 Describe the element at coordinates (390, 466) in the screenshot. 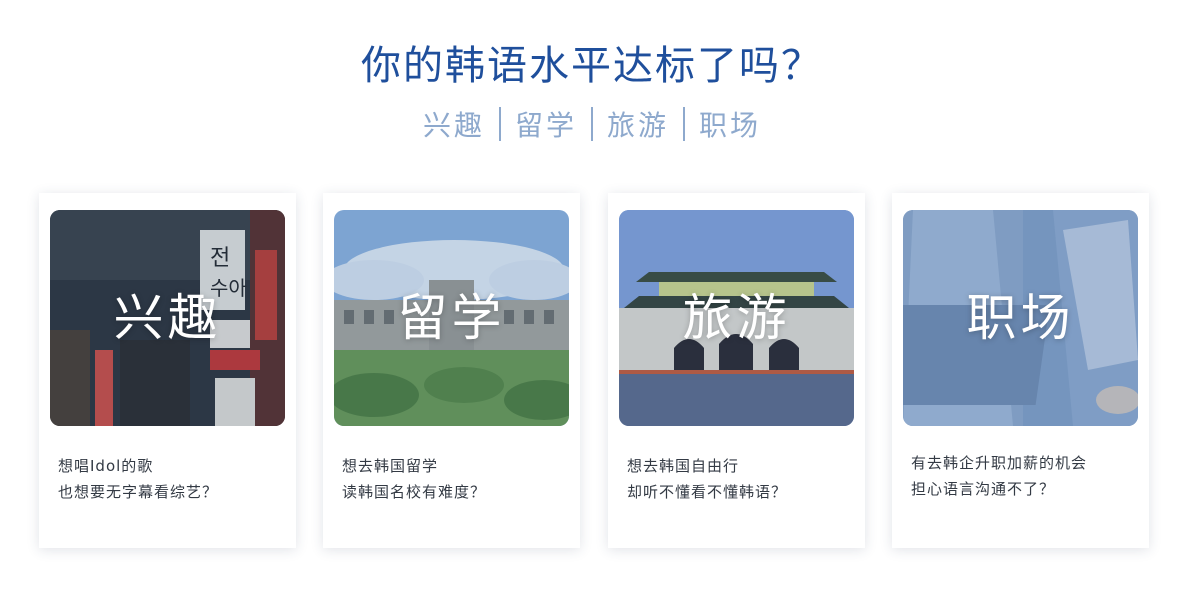

I see `card-desc-line: 想去韩国留学` at that location.